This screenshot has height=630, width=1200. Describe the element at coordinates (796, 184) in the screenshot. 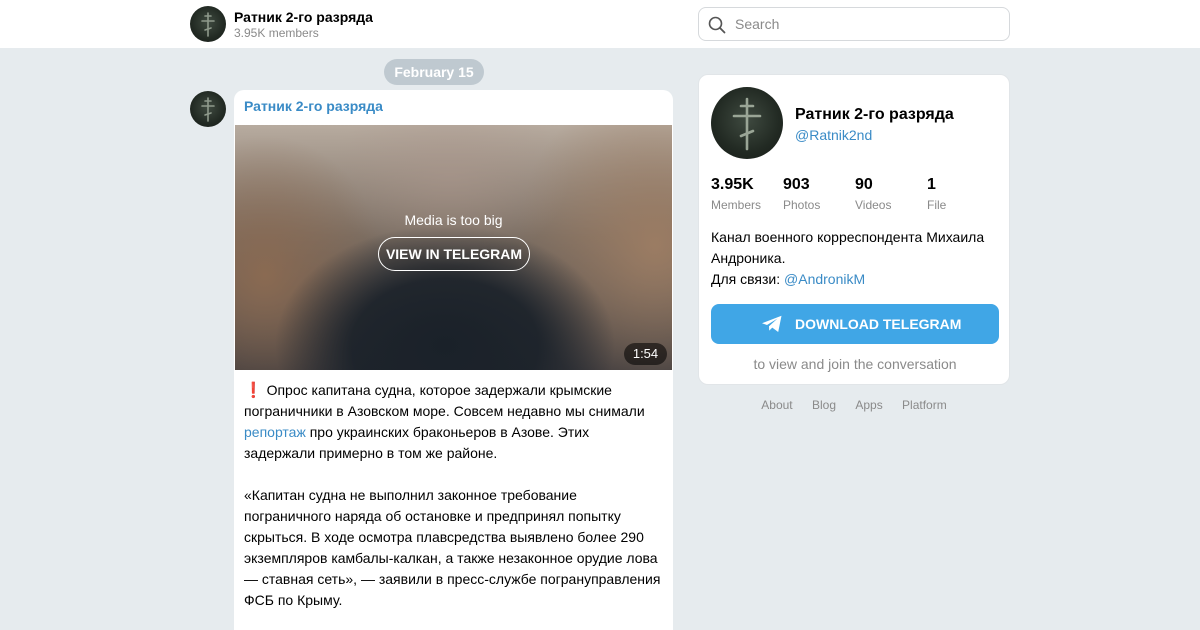

I see `stat-value: 903` at that location.